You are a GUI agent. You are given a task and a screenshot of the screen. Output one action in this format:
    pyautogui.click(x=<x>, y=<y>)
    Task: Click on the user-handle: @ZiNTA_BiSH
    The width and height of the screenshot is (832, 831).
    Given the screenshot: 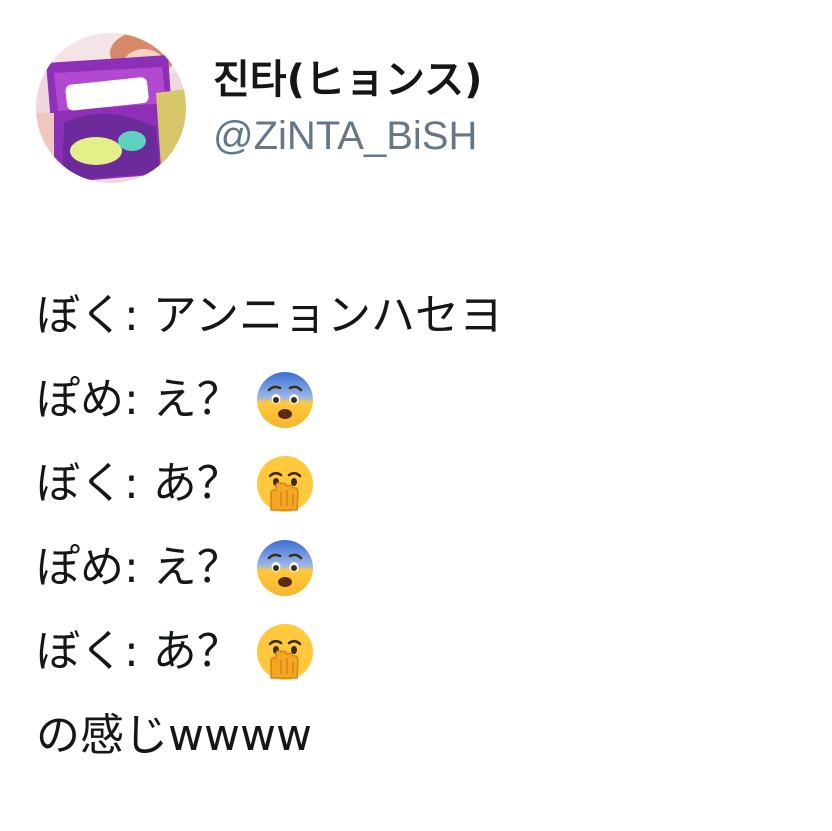 What is the action you would take?
    pyautogui.click(x=347, y=136)
    